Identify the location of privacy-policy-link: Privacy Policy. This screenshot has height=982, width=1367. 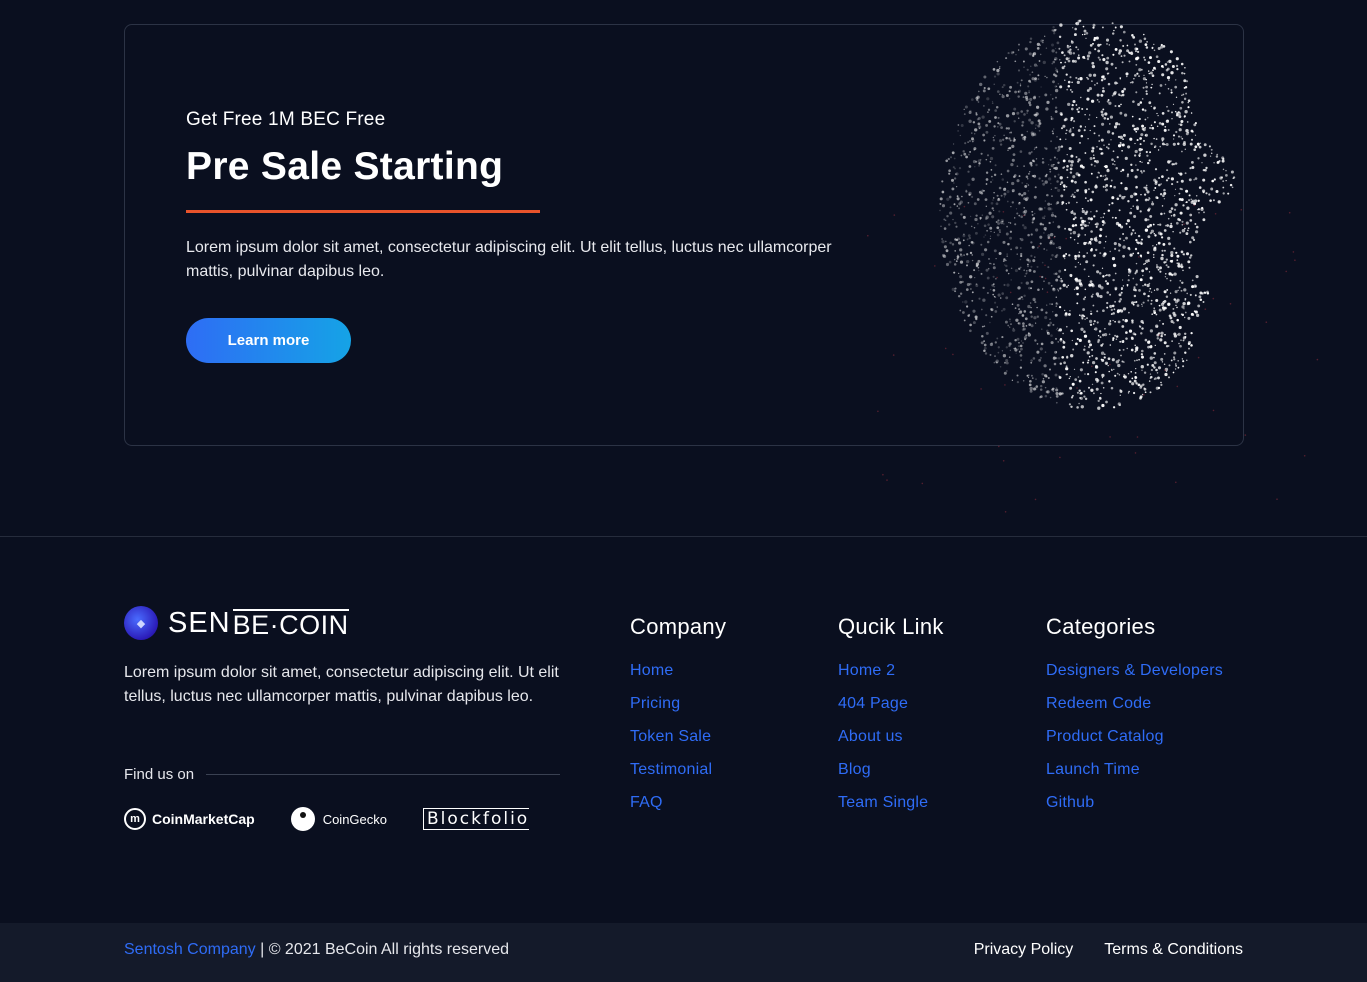
(1024, 950).